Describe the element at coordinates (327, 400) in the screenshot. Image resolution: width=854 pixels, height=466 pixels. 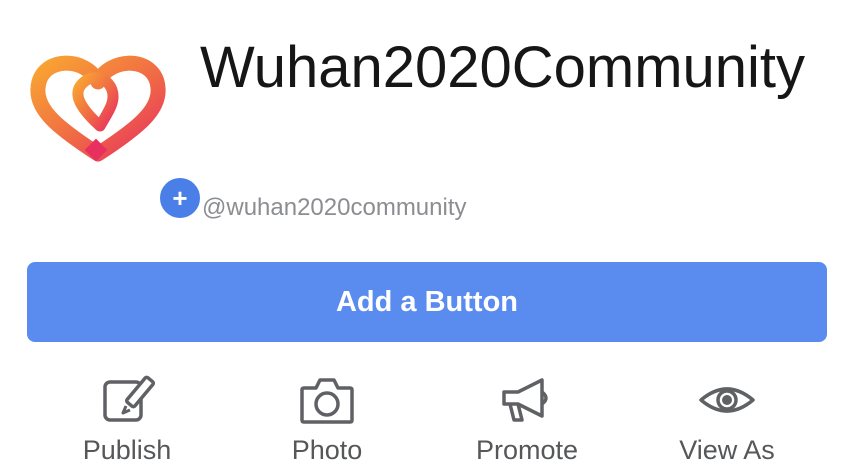
I see `camera-icon` at that location.